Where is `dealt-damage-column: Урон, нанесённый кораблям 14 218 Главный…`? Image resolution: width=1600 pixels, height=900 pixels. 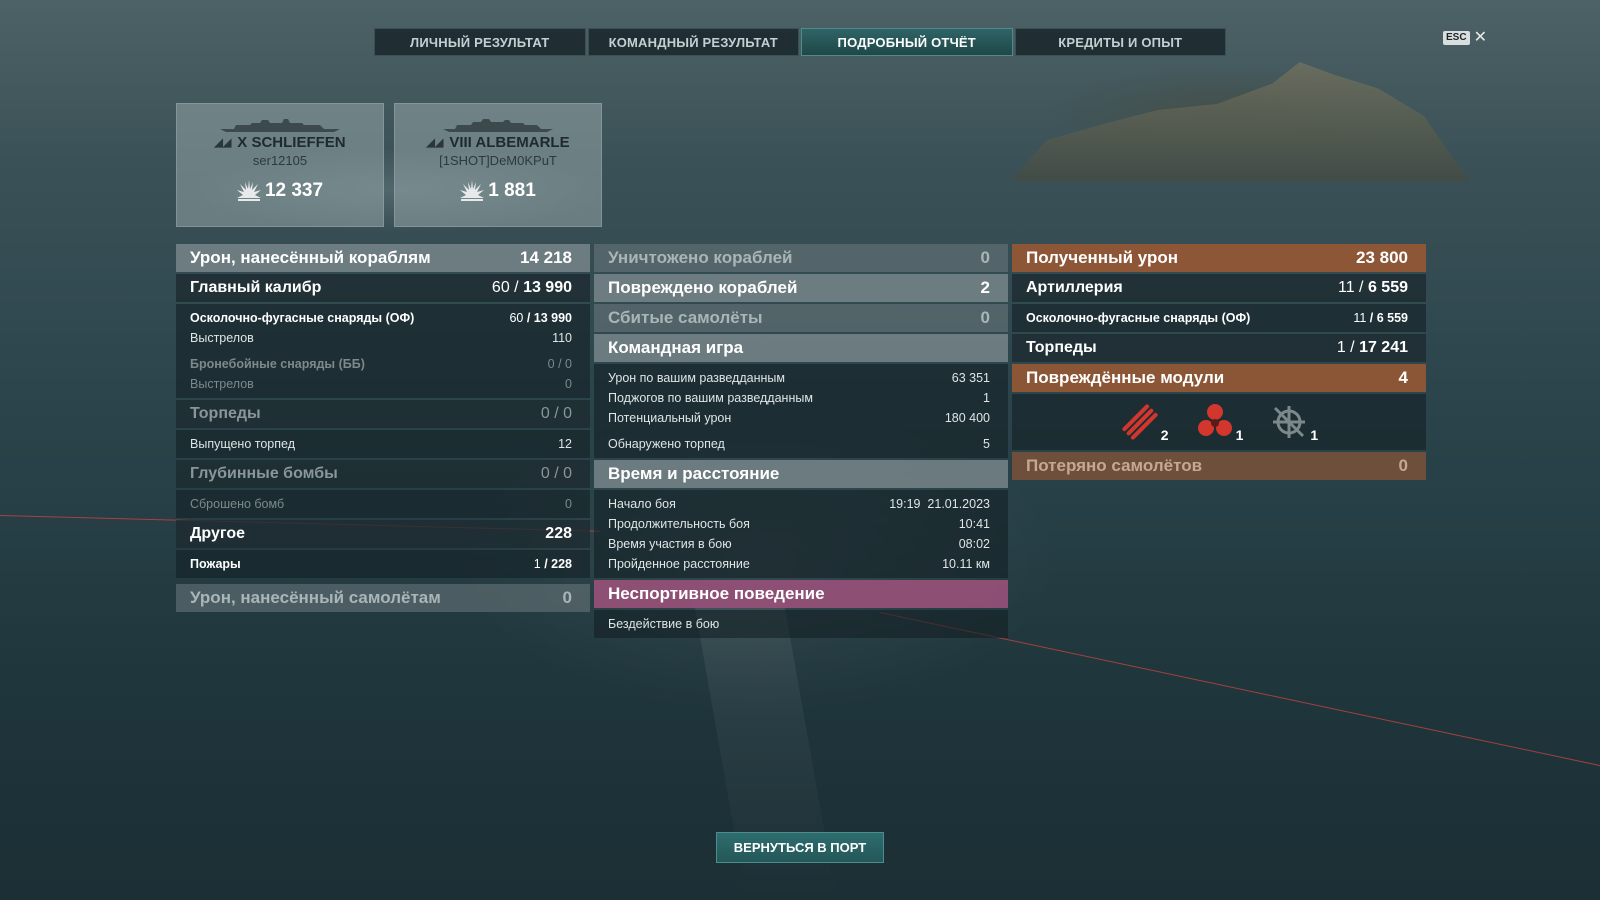 dealt-damage-column: Урон, нанесённый кораблям 14 218 Главный… is located at coordinates (383, 429).